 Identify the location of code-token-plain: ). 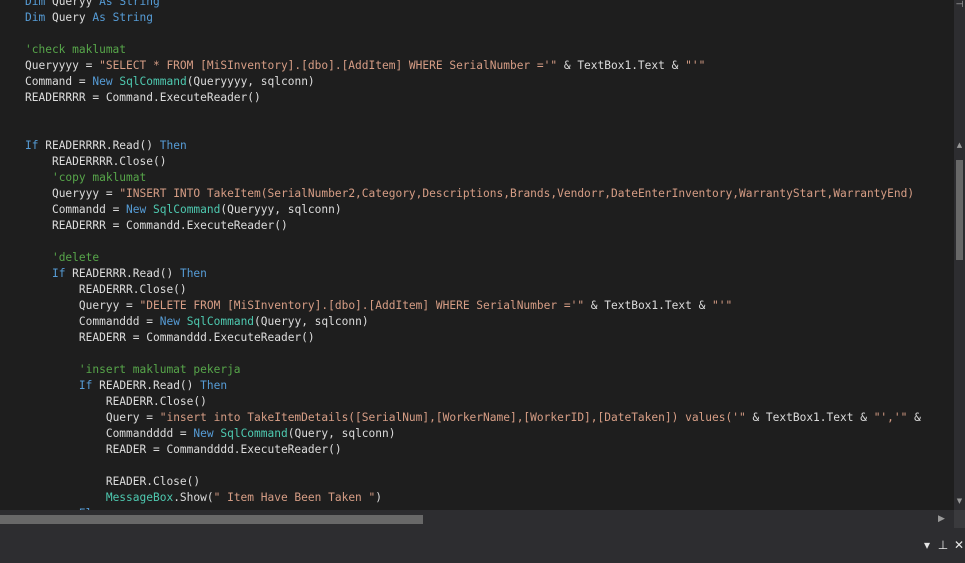
(379, 497).